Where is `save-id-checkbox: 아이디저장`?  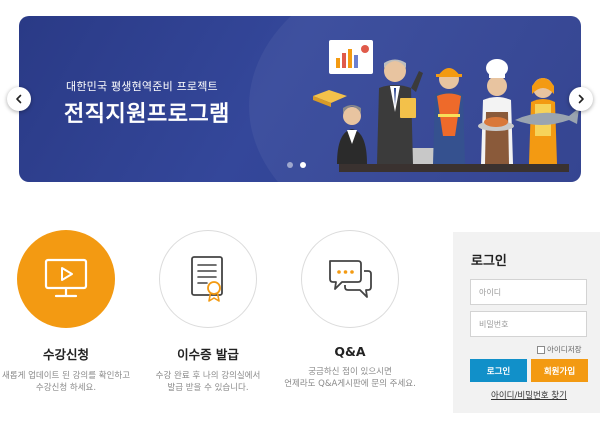
save-id-checkbox: 아이디저장 is located at coordinates (559, 349).